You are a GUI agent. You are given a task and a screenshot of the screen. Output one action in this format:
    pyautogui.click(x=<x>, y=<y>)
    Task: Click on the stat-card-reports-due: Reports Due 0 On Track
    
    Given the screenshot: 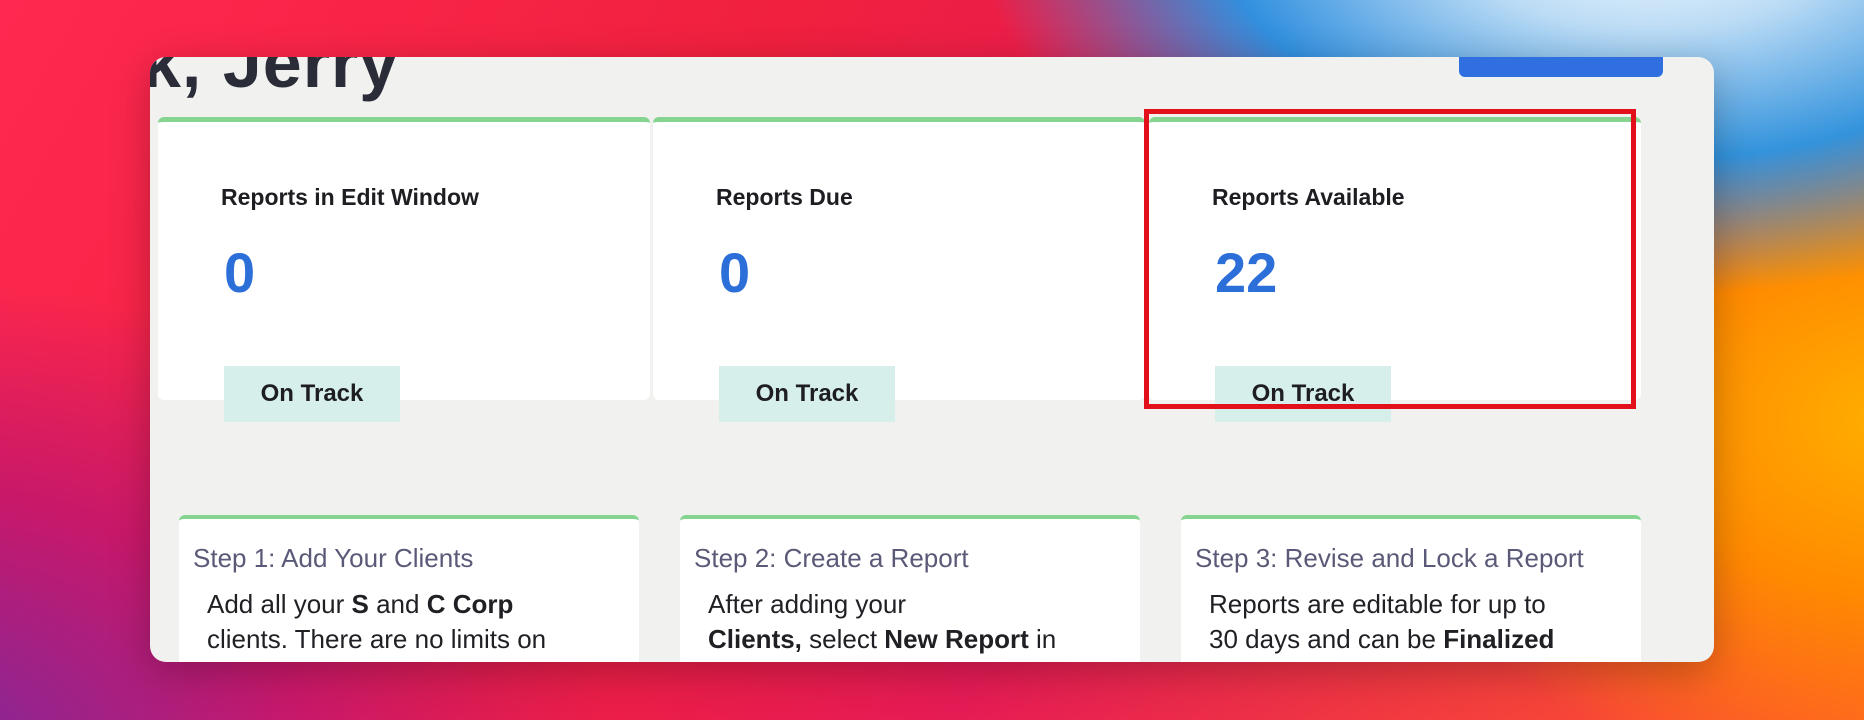 What is the action you would take?
    pyautogui.click(x=899, y=269)
    